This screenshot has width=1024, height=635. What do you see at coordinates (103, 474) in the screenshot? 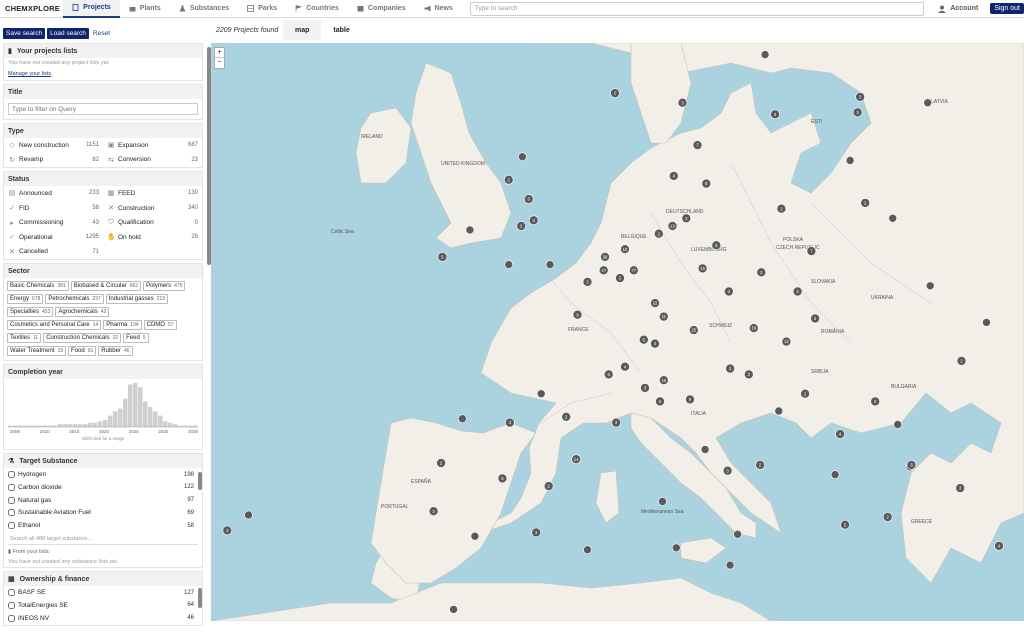
I see `target-item: Hydrogen 198` at bounding box center [103, 474].